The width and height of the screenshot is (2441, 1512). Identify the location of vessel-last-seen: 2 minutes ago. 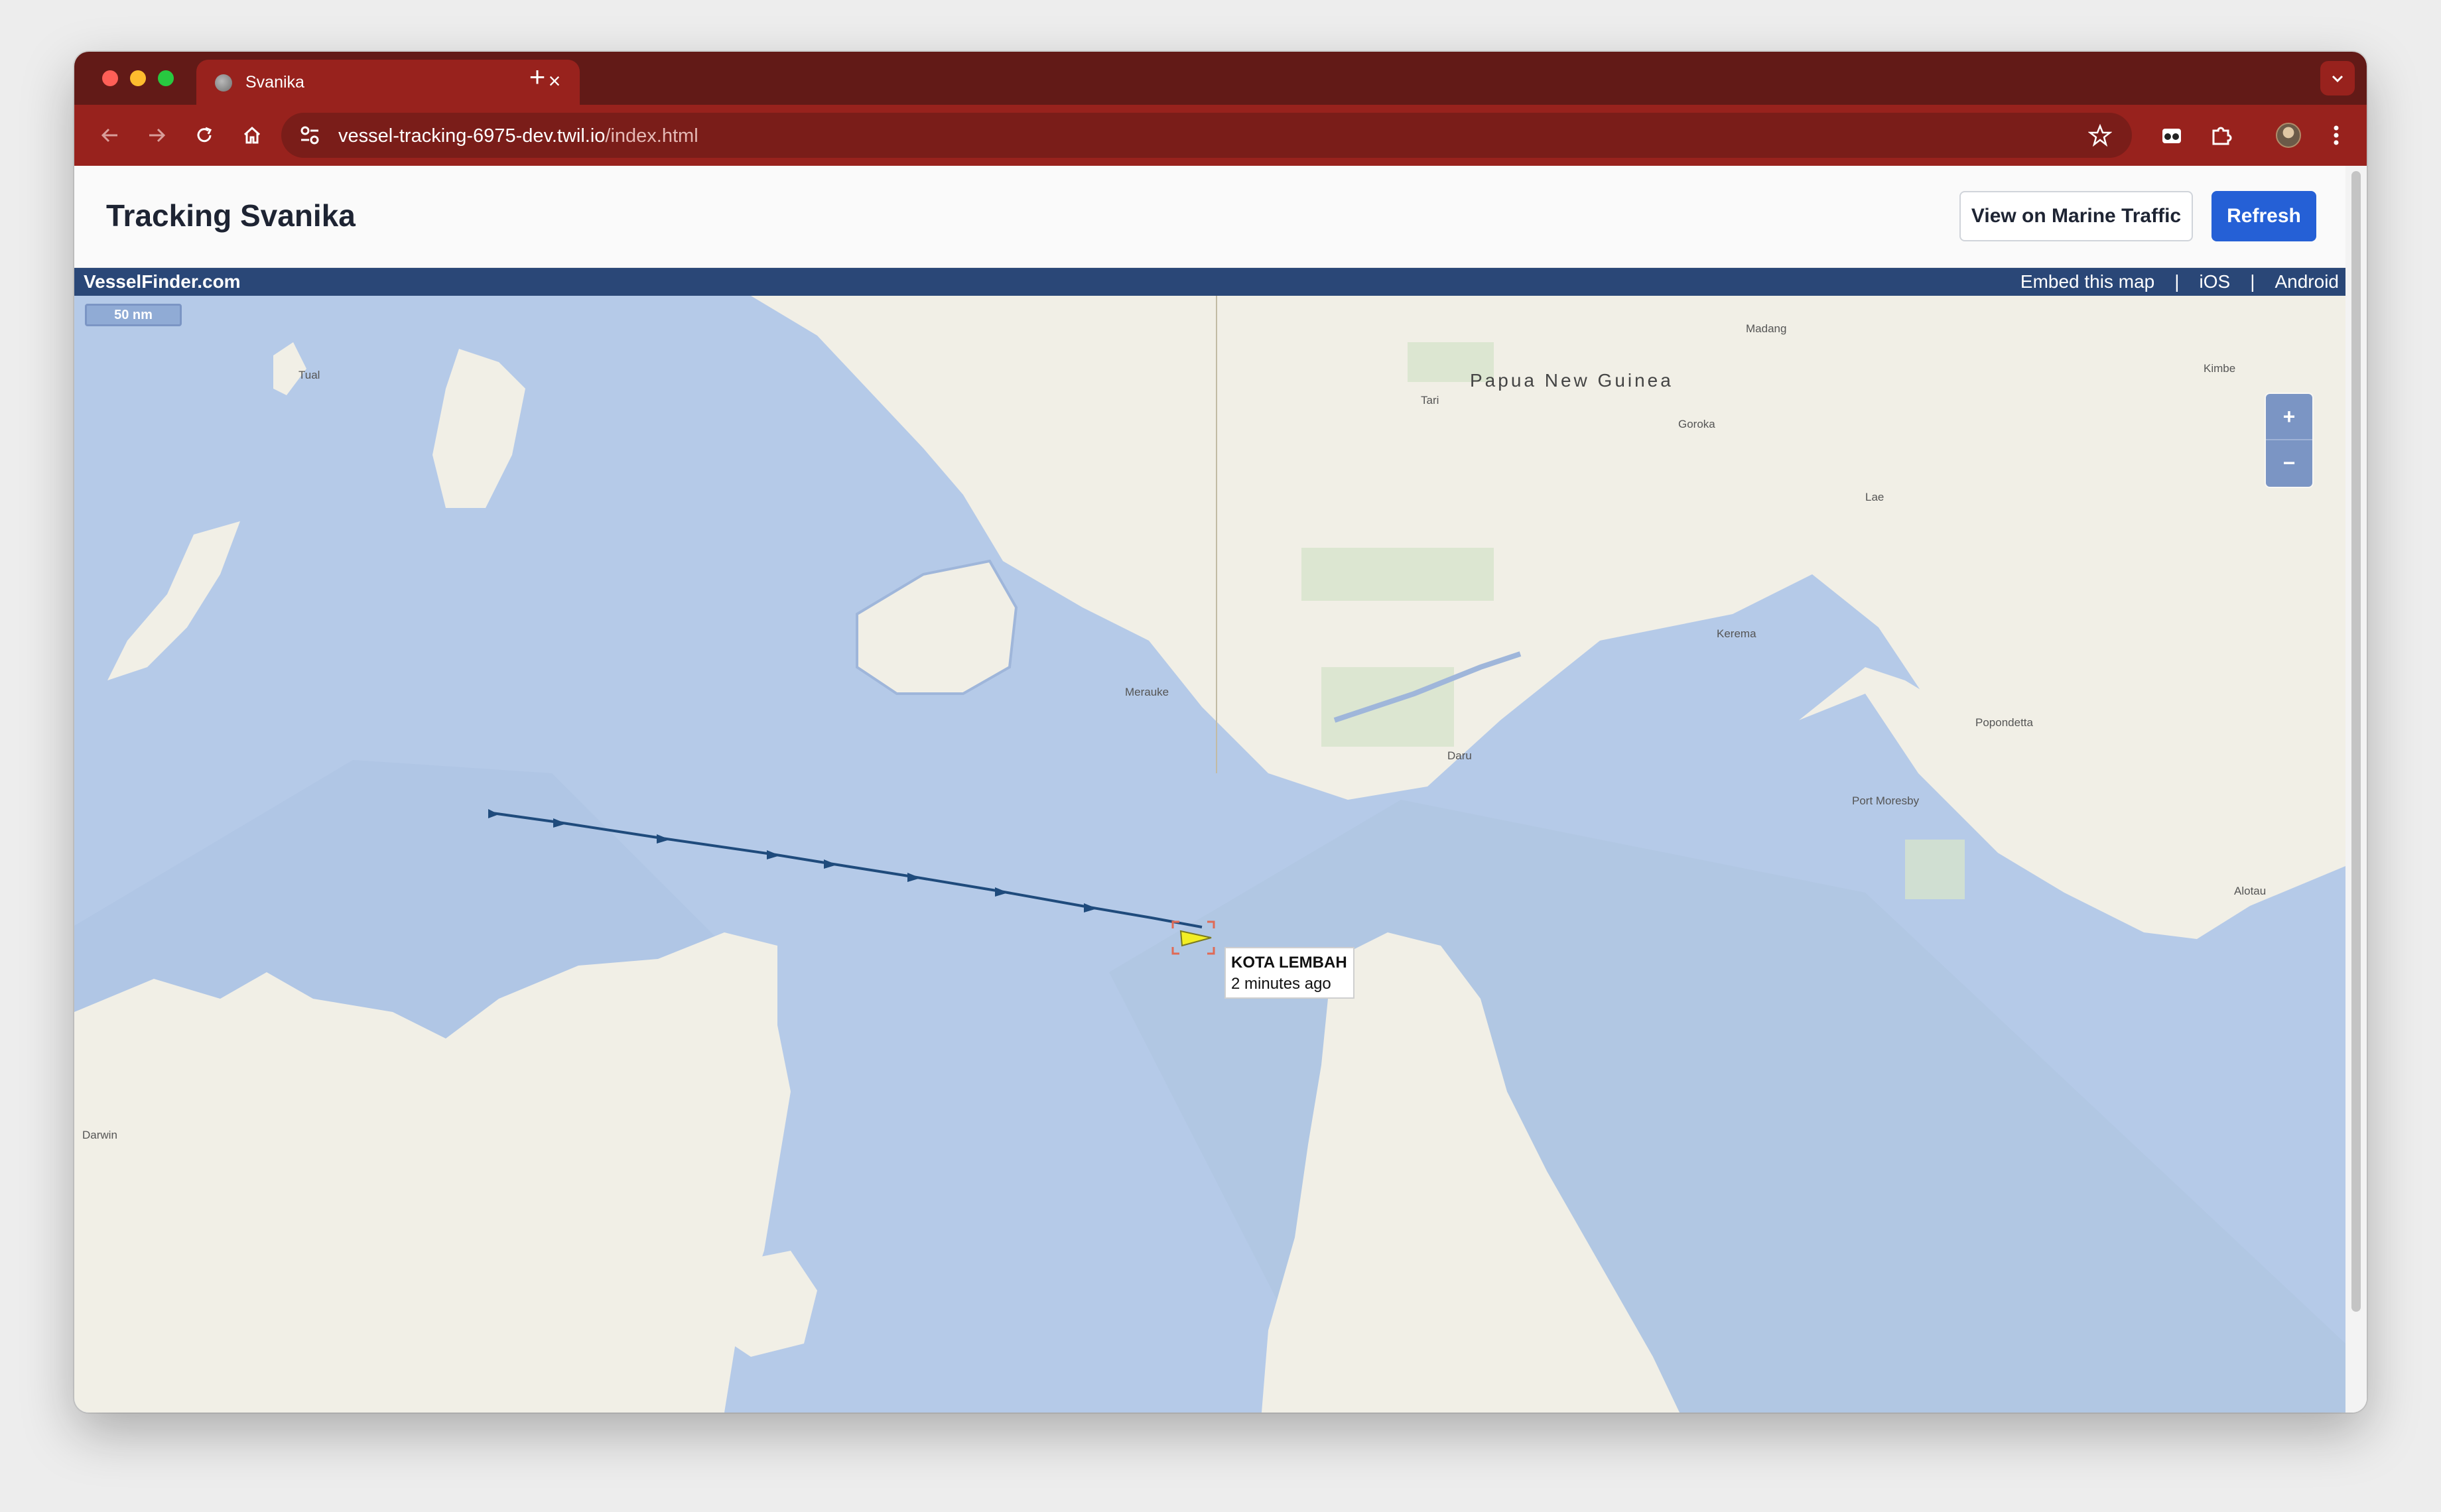
(1281, 984).